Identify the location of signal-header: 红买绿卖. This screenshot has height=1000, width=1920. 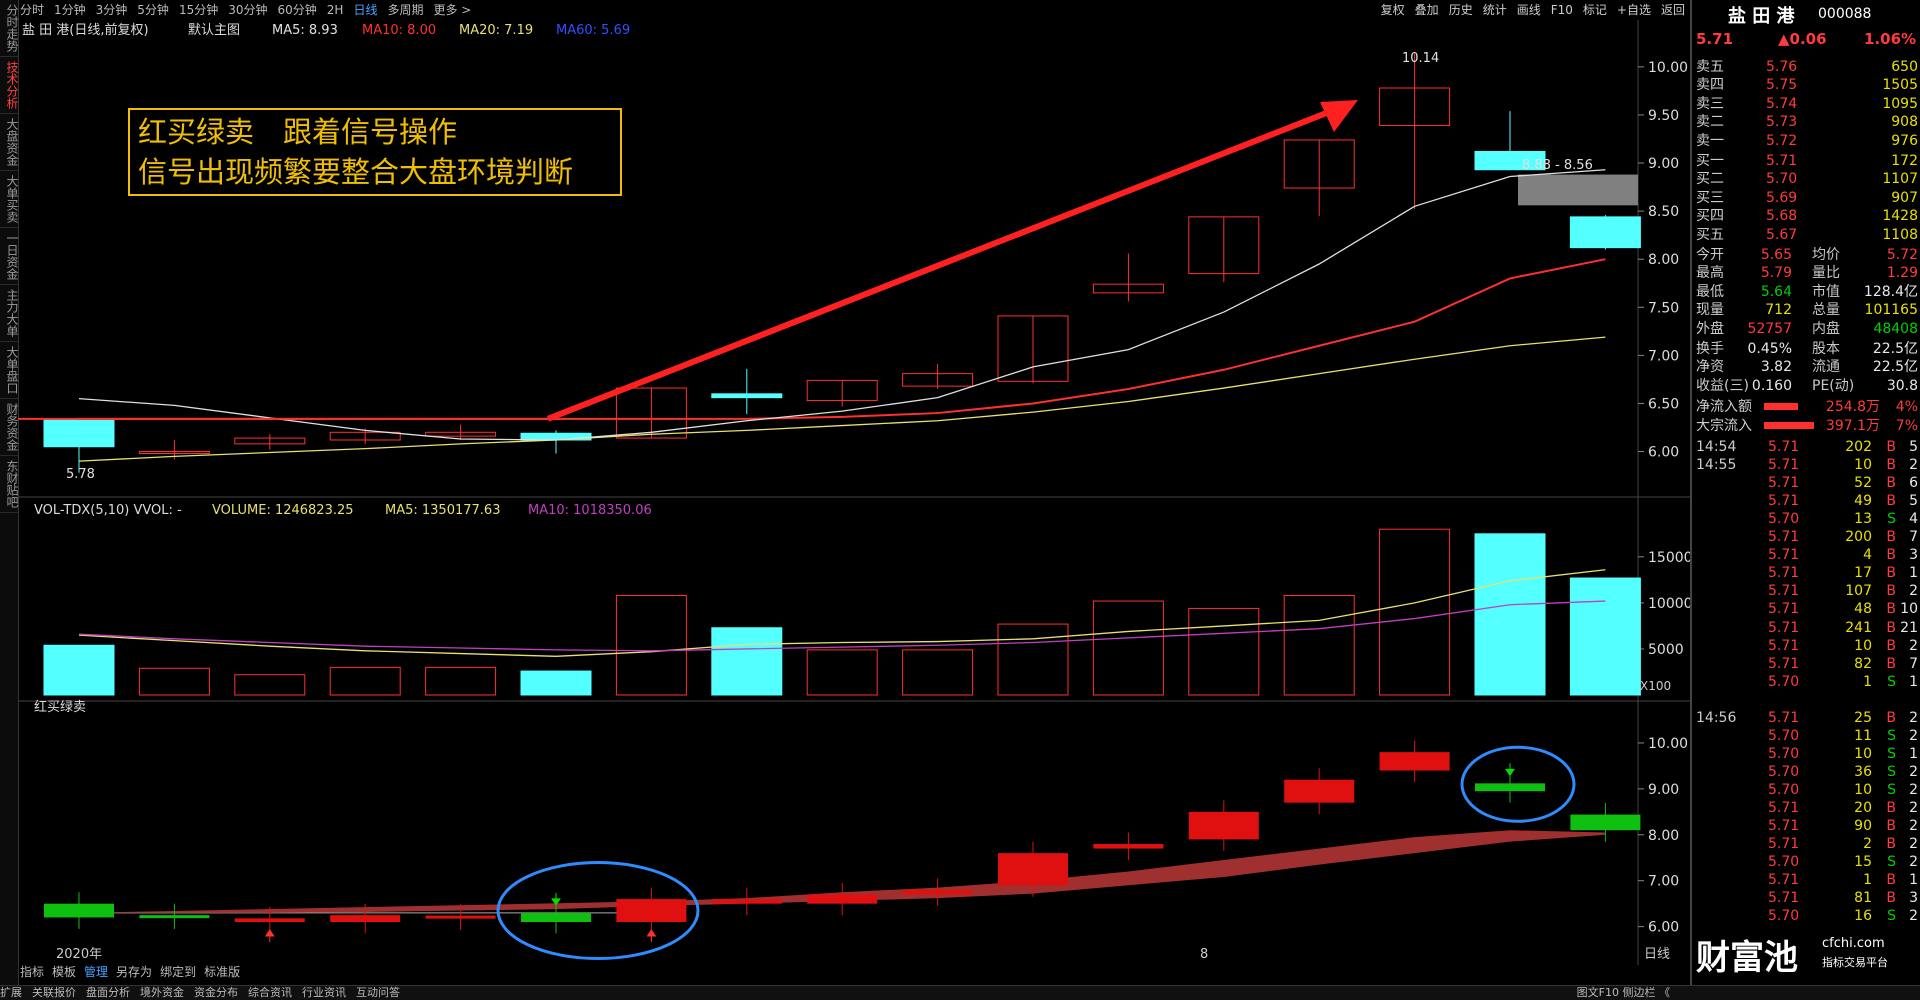
(60, 707).